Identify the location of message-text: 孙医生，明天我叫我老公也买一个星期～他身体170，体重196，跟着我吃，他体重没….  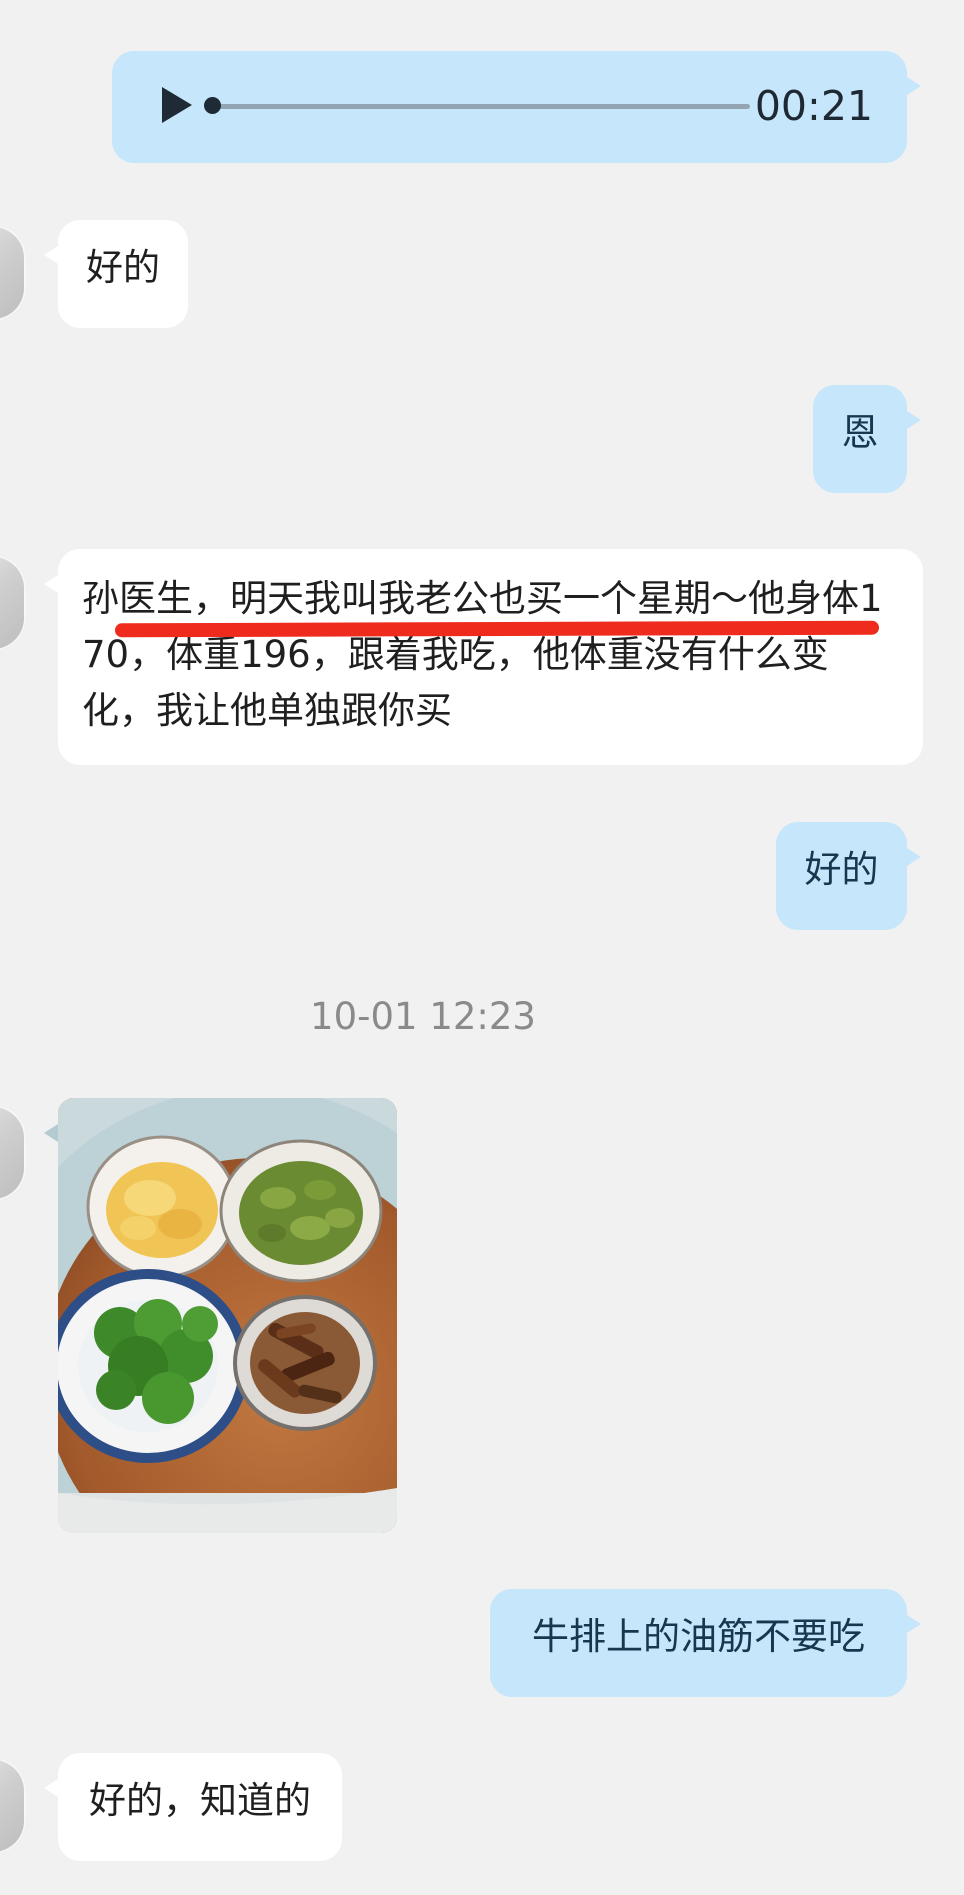
(482, 654).